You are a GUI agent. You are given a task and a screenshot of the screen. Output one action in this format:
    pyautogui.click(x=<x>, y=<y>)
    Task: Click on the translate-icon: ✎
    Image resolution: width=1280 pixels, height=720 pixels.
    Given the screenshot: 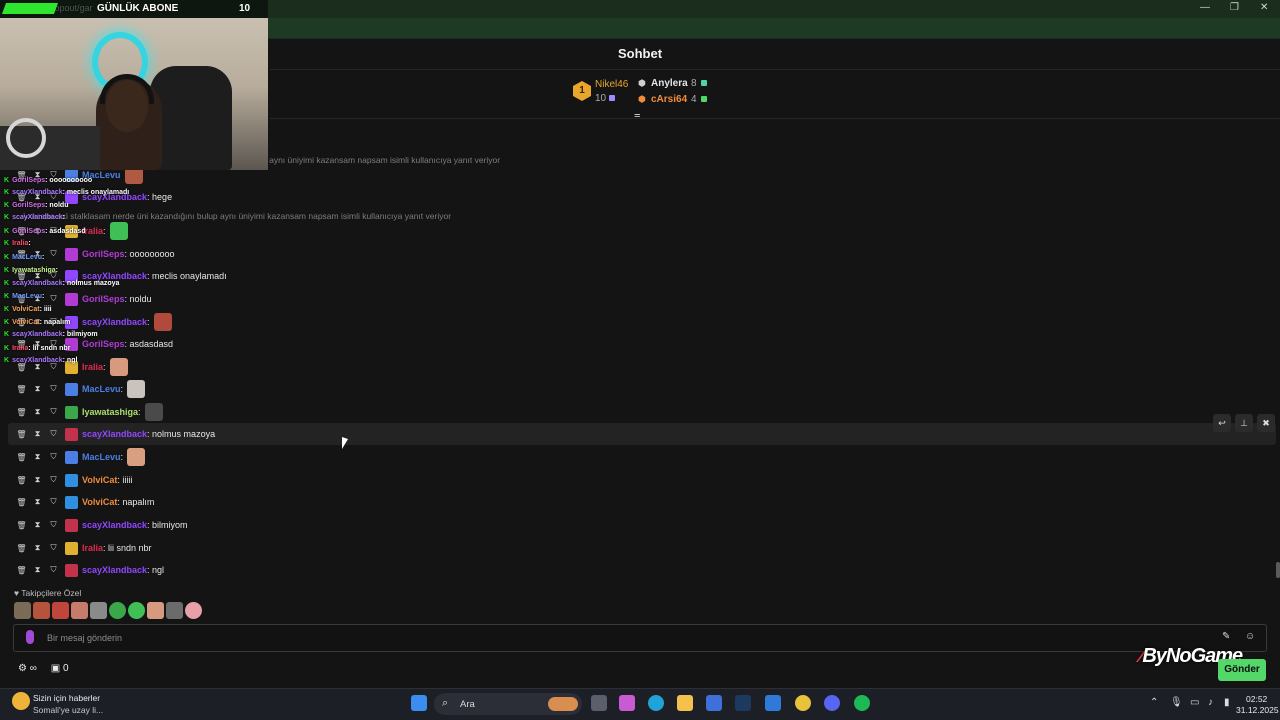 What is the action you would take?
    pyautogui.click(x=1226, y=636)
    